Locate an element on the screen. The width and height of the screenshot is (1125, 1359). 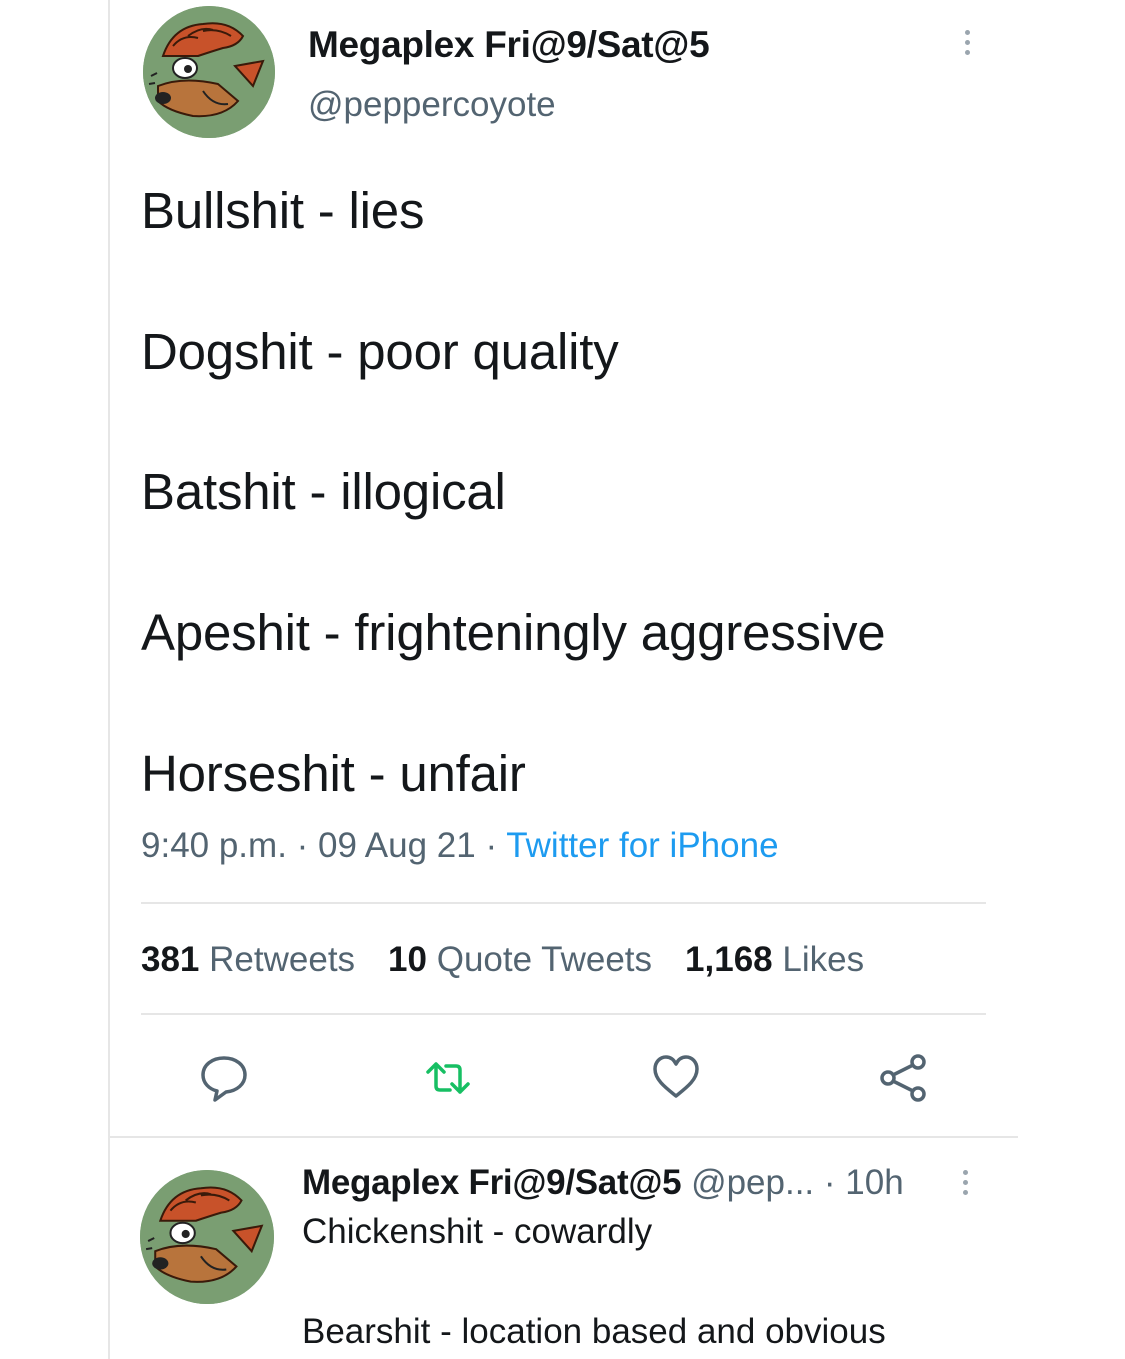
reply-button is located at coordinates (224, 1078).